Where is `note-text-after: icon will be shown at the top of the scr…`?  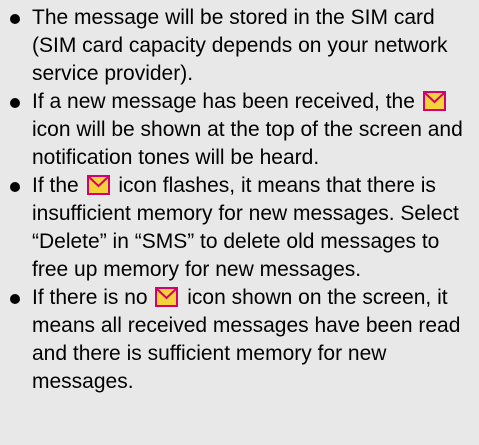
note-text-after: icon will be shown at the top of the scr… is located at coordinates (247, 143).